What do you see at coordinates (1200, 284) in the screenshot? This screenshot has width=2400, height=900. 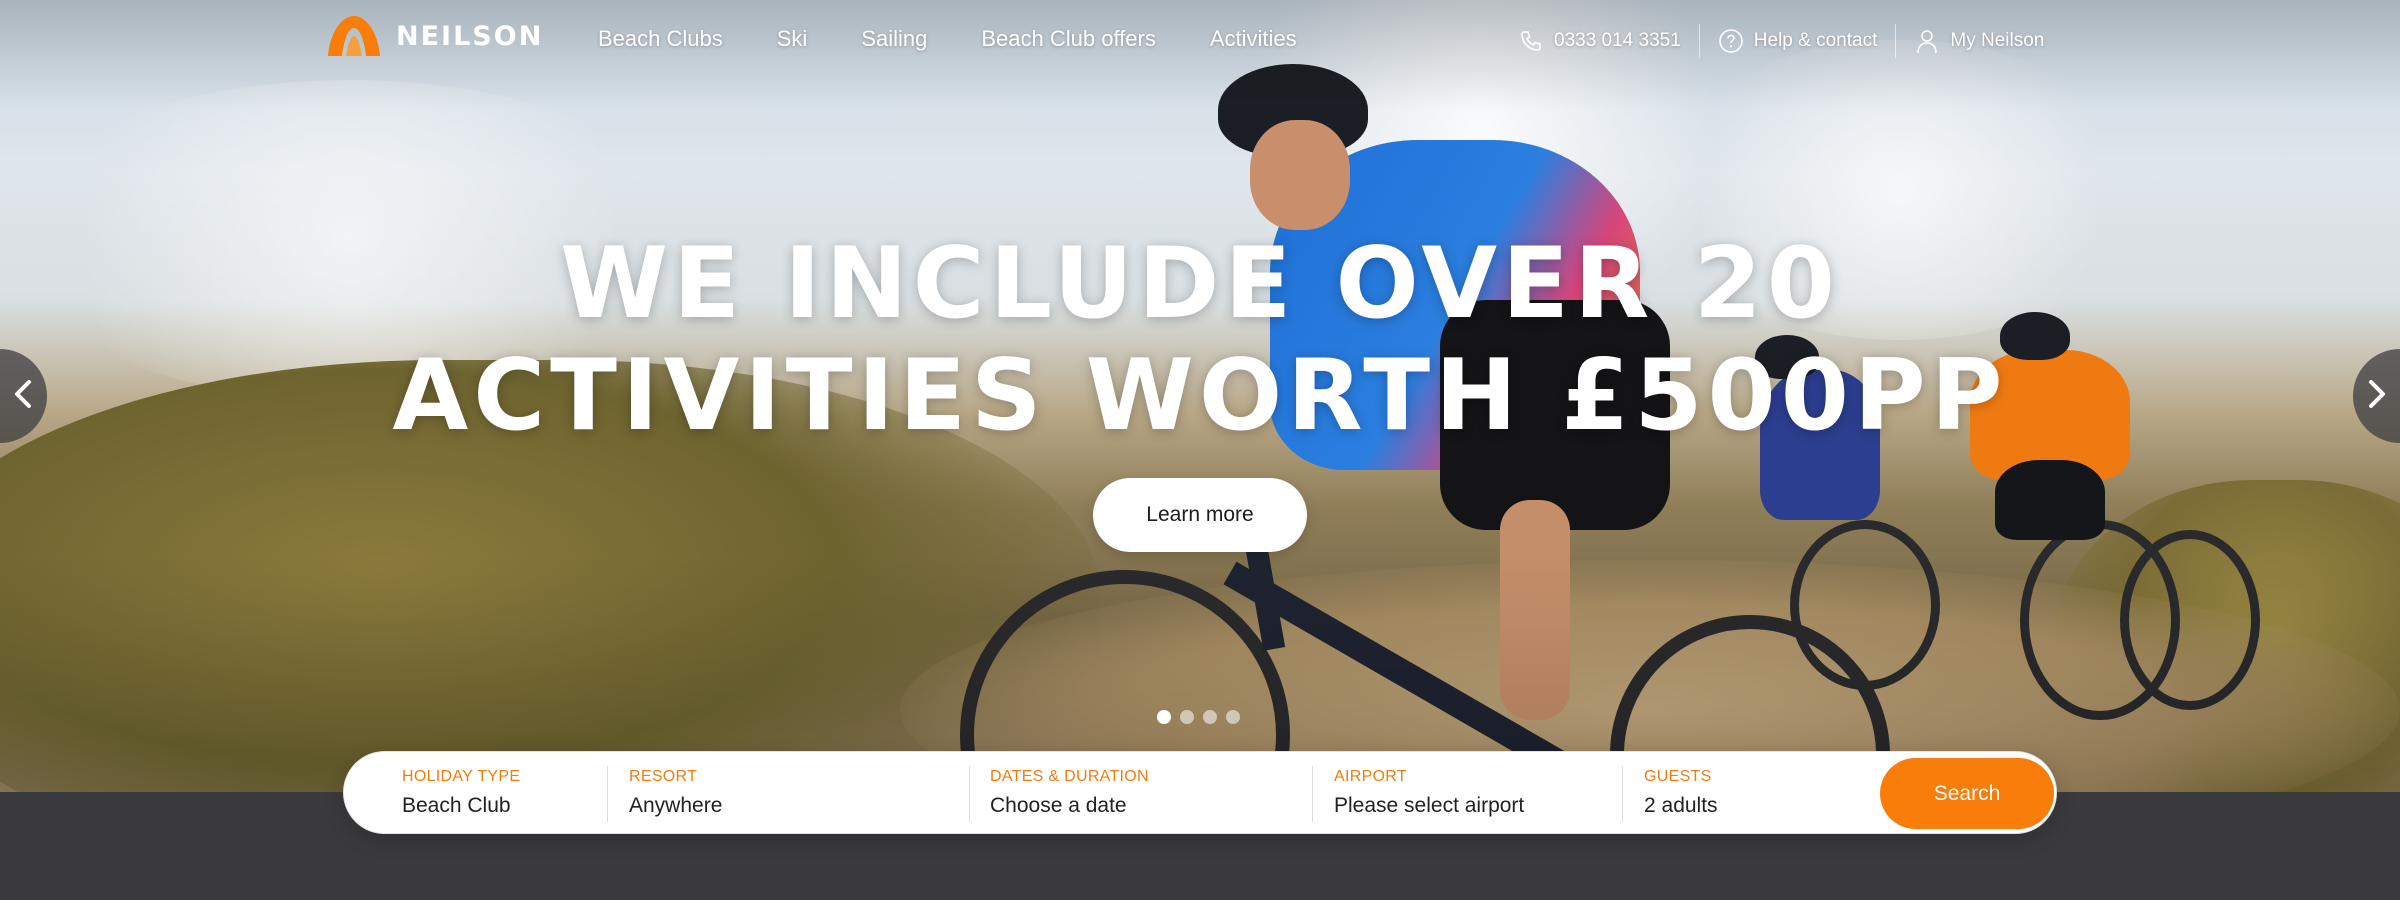 I see `hero-headline-line-1: WE INCLUDE OVER 20` at bounding box center [1200, 284].